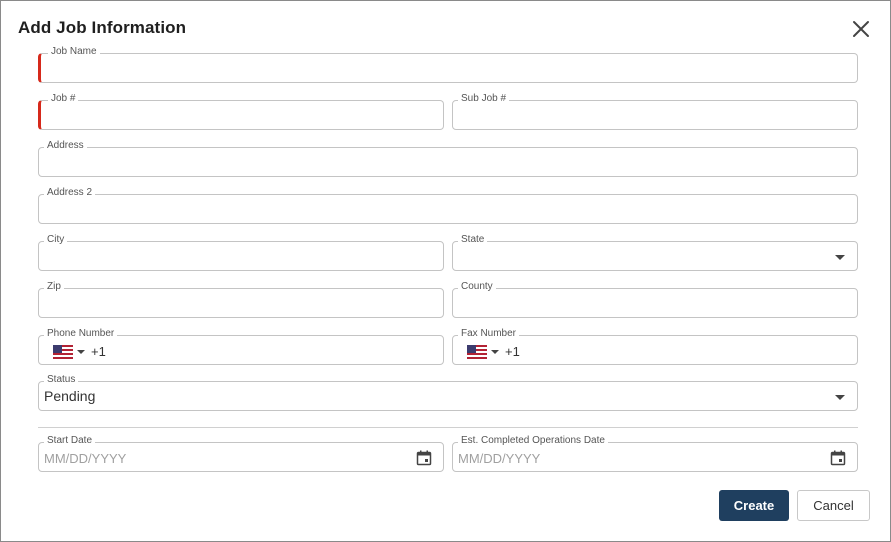 This screenshot has height=542, width=891. I want to click on start-date-label: Start Date, so click(70, 441).